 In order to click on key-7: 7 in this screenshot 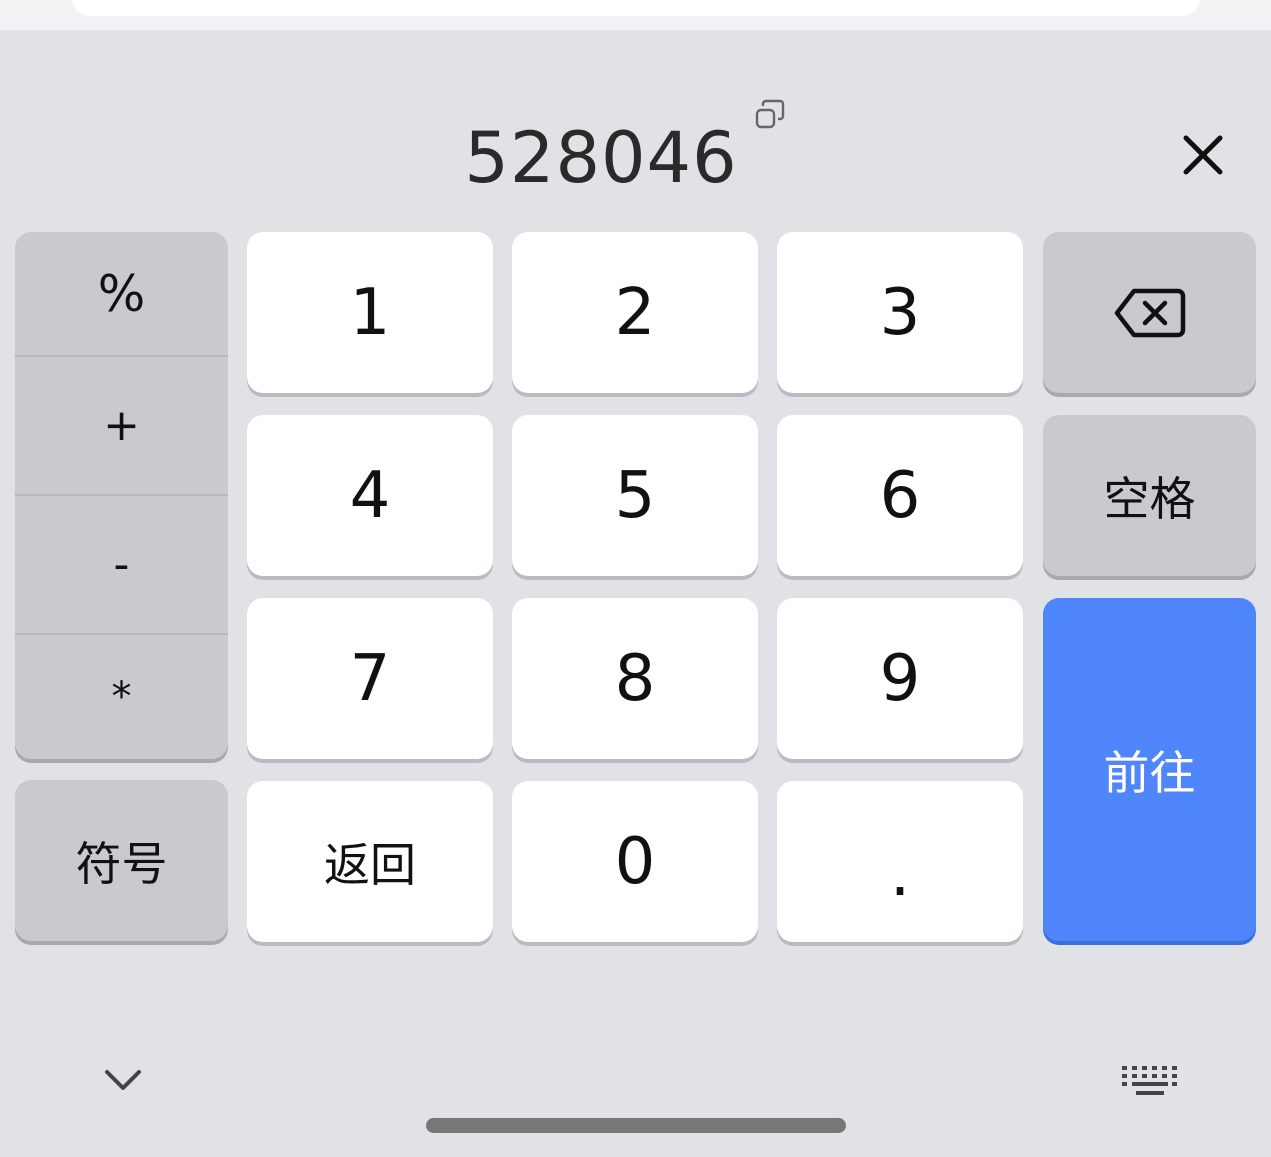, I will do `click(370, 678)`.